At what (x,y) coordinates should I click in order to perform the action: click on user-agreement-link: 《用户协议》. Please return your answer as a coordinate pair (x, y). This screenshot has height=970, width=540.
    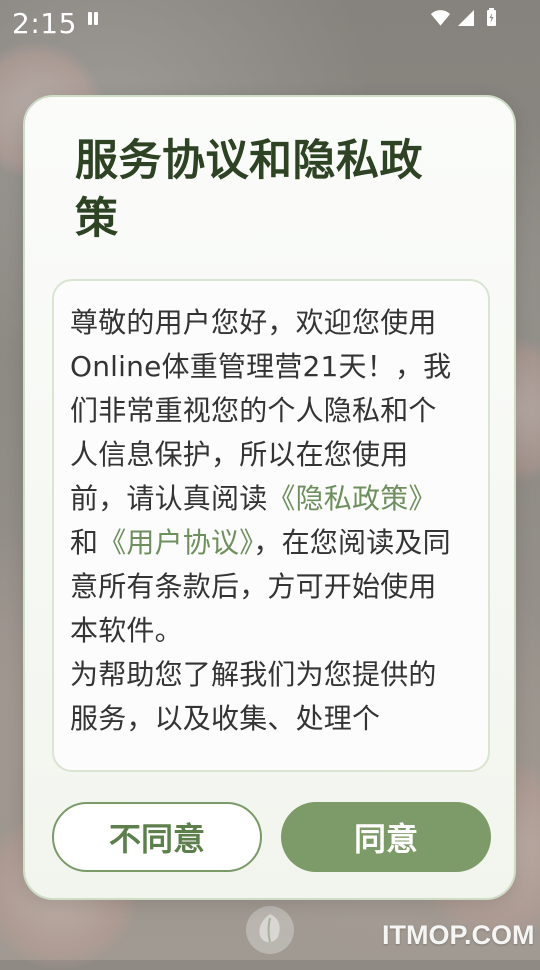
    Looking at the image, I should click on (175, 542).